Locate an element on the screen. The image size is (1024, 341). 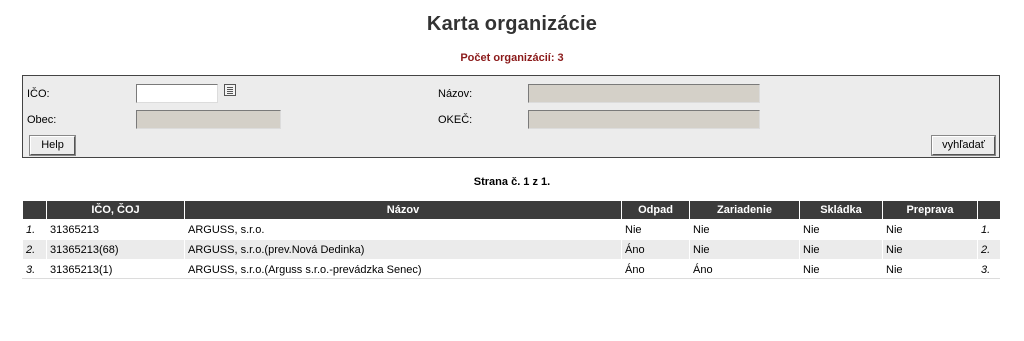
row-odpad: Nie is located at coordinates (655, 229).